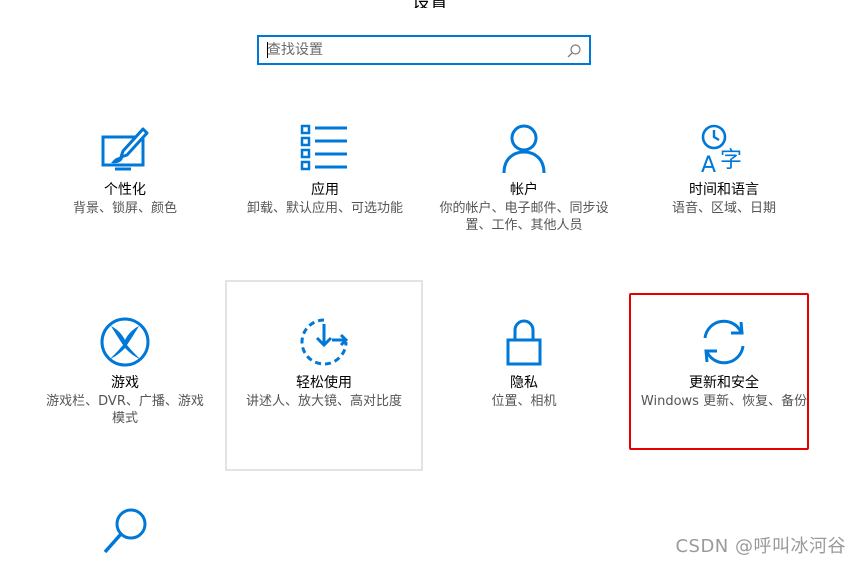  I want to click on search-box, so click(424, 50).